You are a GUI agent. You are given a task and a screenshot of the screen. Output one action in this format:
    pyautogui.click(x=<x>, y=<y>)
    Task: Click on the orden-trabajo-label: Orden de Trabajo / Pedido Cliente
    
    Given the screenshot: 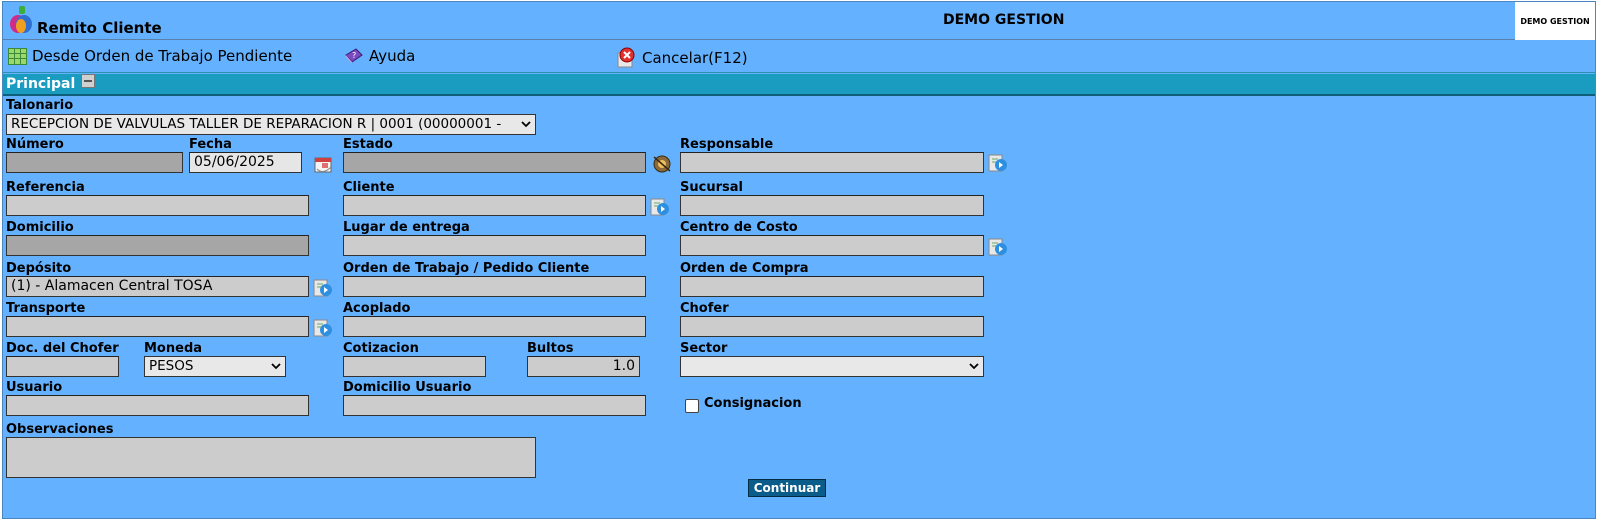 What is the action you would take?
    pyautogui.click(x=466, y=268)
    